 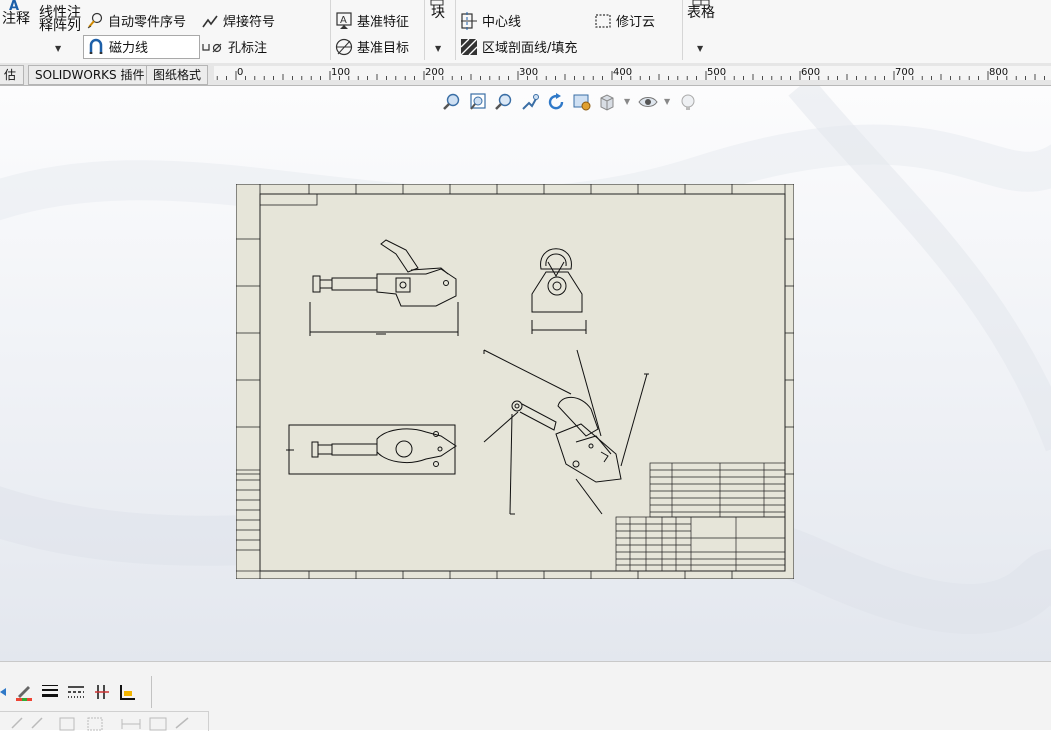 I want to click on block-label: 块, so click(x=438, y=13).